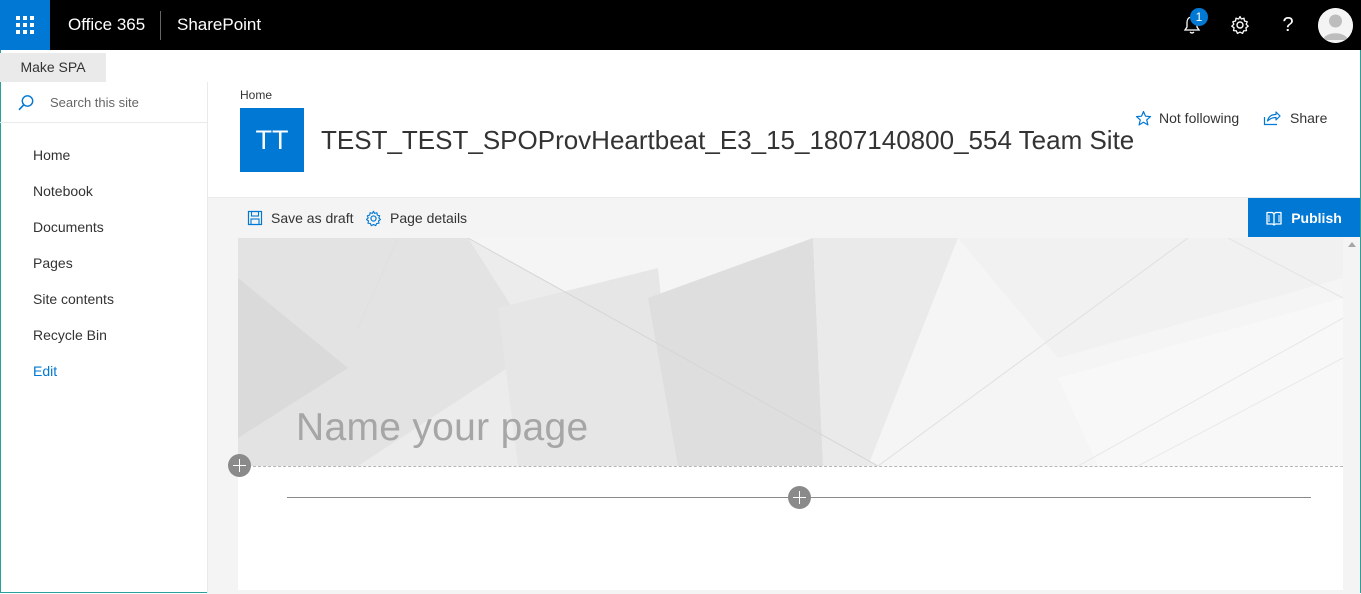  What do you see at coordinates (106, 25) in the screenshot?
I see `brand-office365: Office 365` at bounding box center [106, 25].